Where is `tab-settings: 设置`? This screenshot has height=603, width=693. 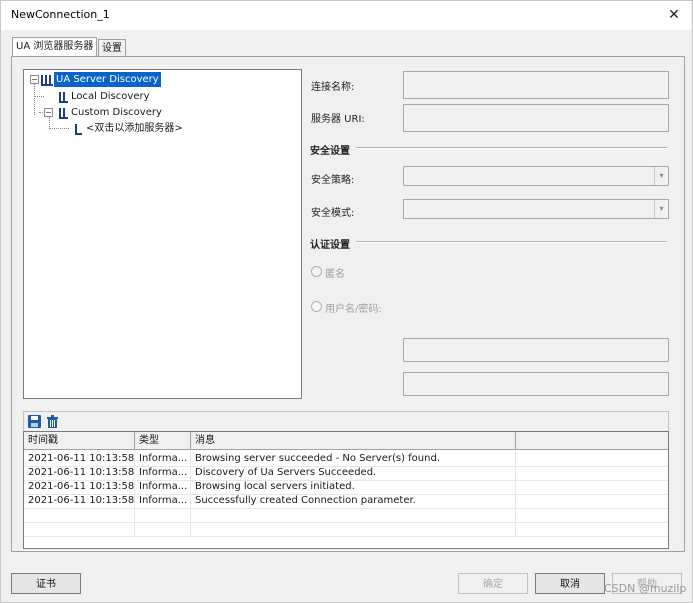
tab-settings: 设置 is located at coordinates (112, 48).